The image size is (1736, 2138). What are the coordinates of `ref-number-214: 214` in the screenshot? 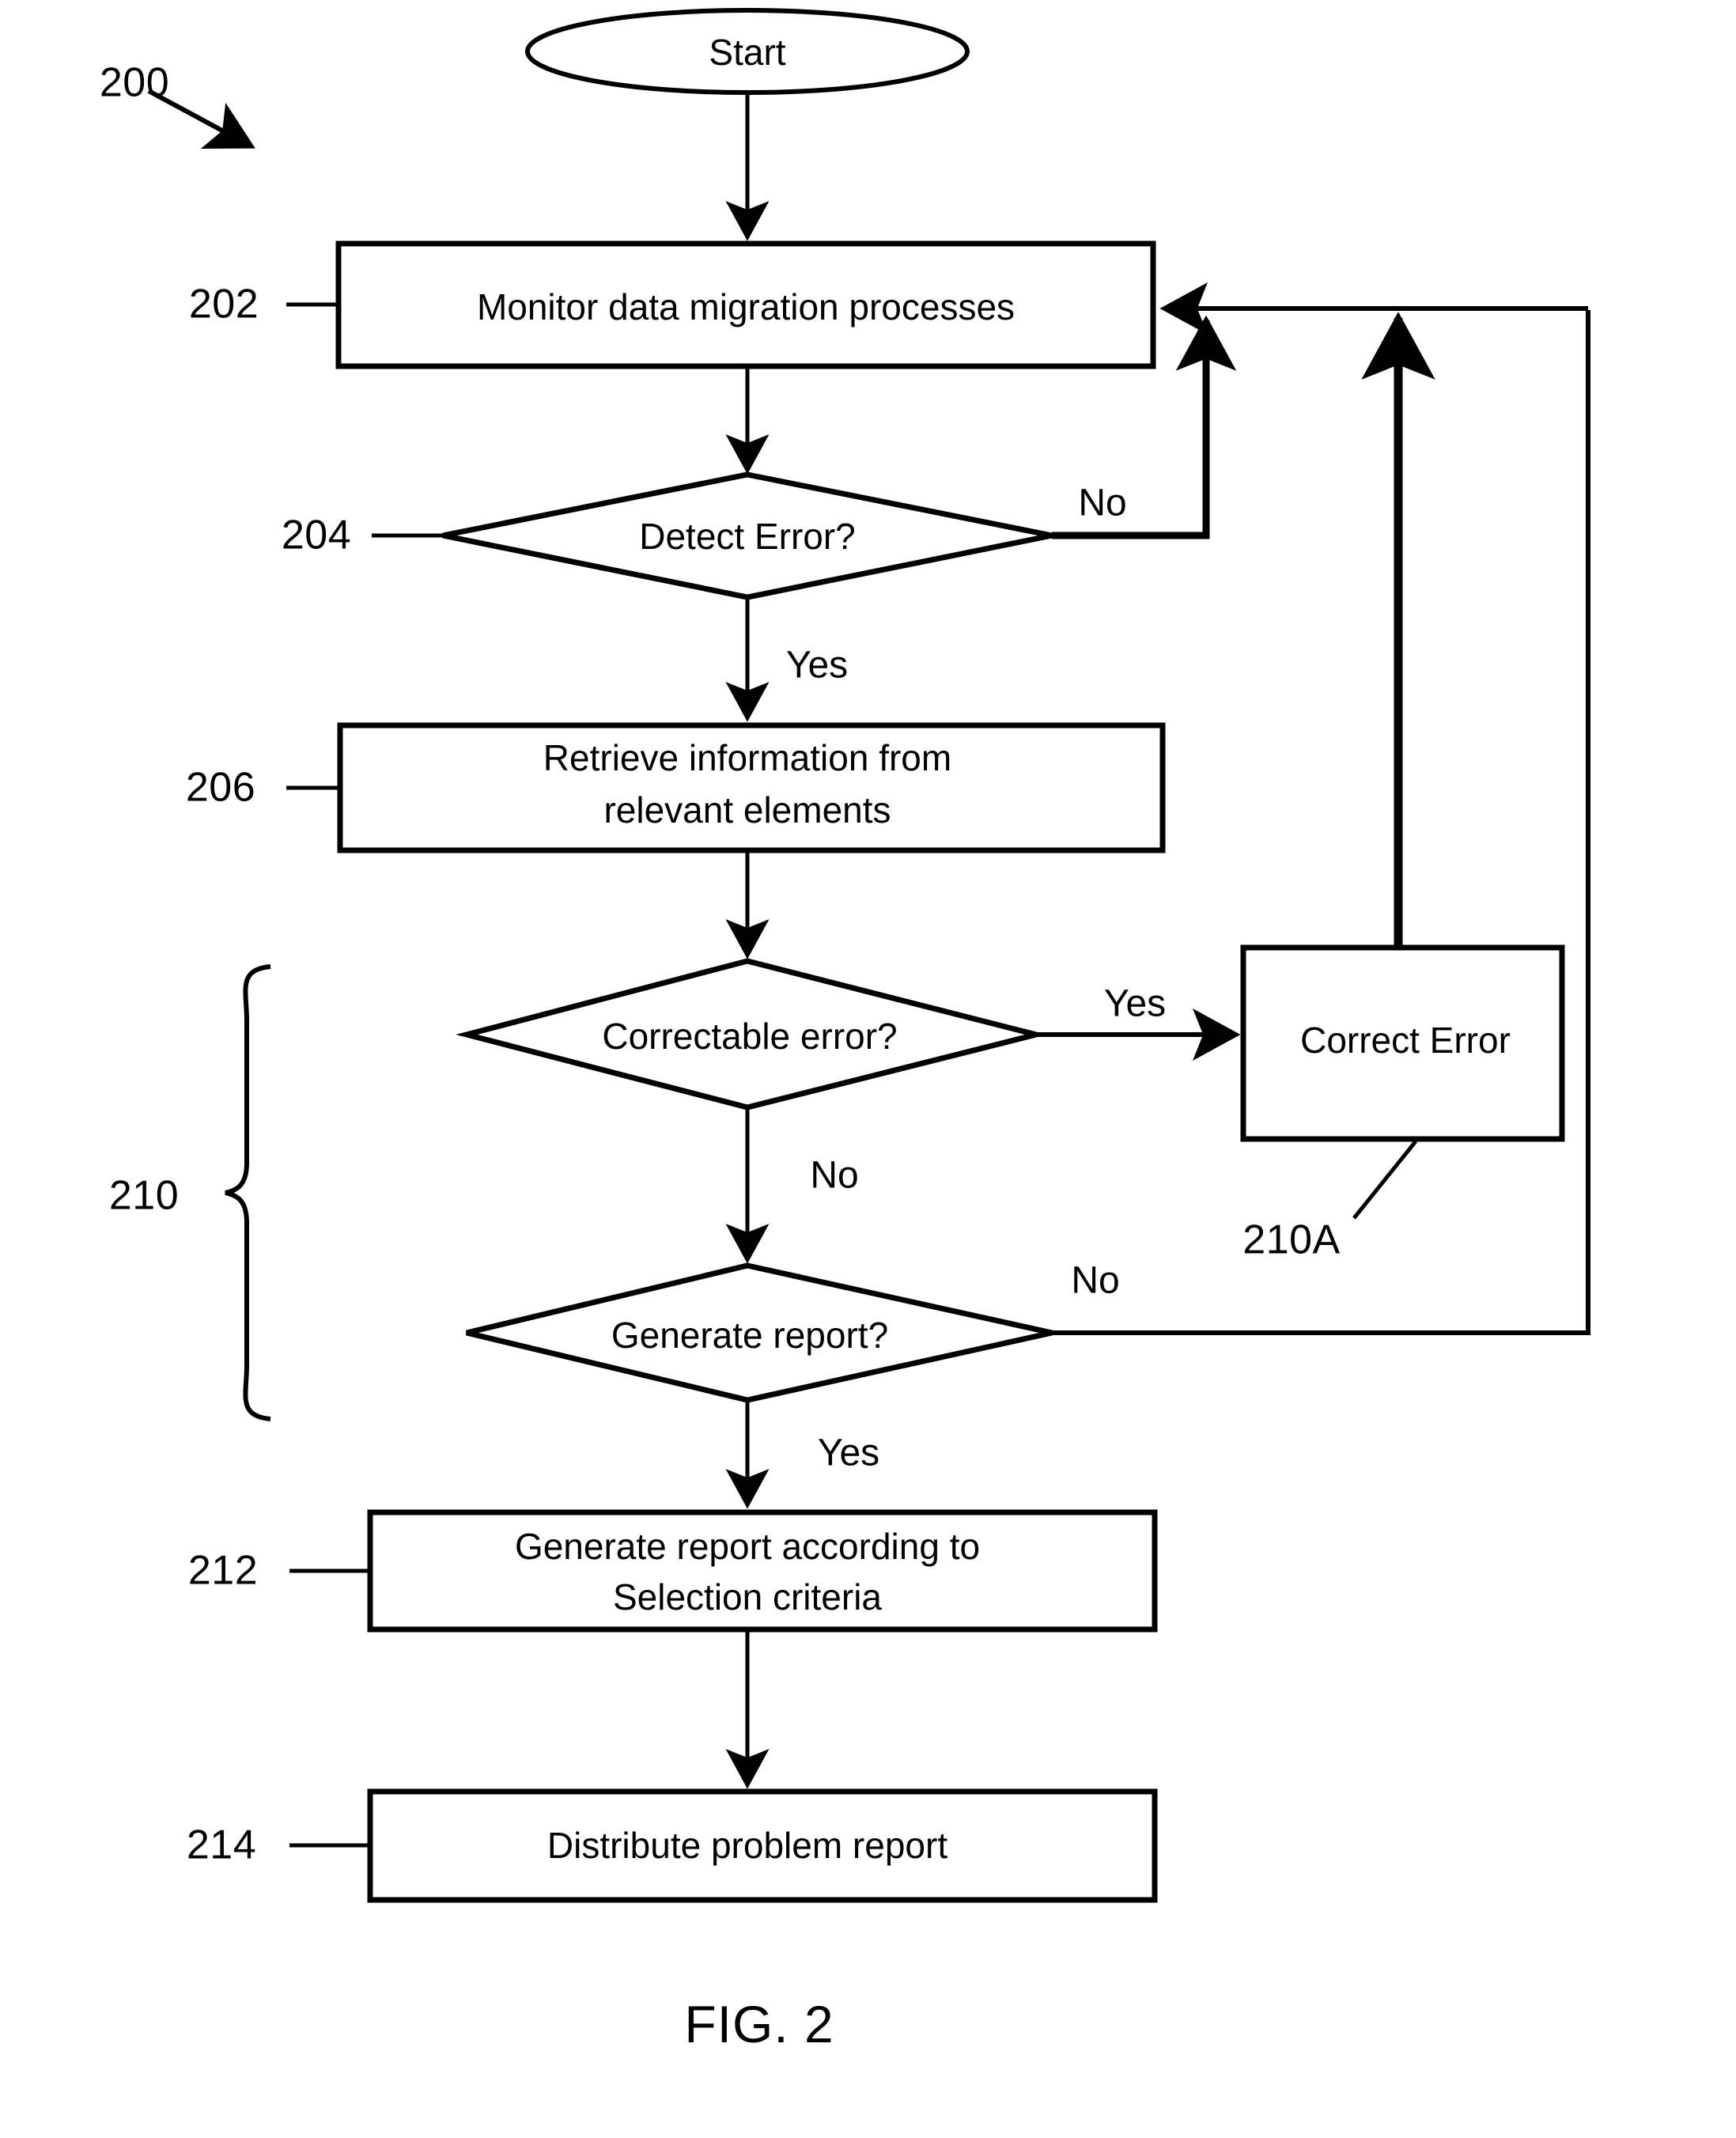 It's located at (222, 1845).